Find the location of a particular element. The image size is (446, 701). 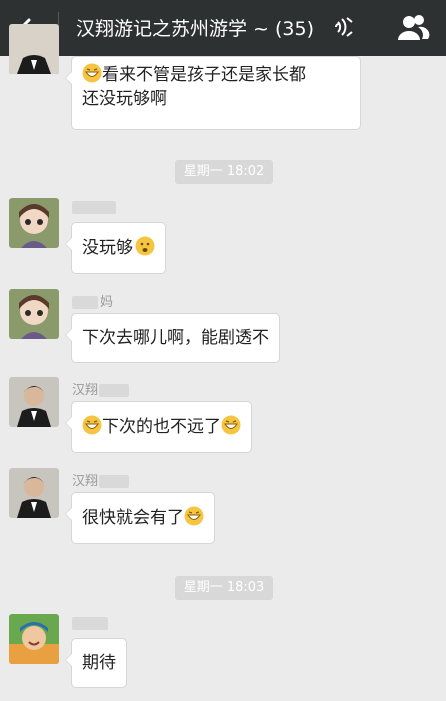

message-row: 没玩够 is located at coordinates (223, 238).